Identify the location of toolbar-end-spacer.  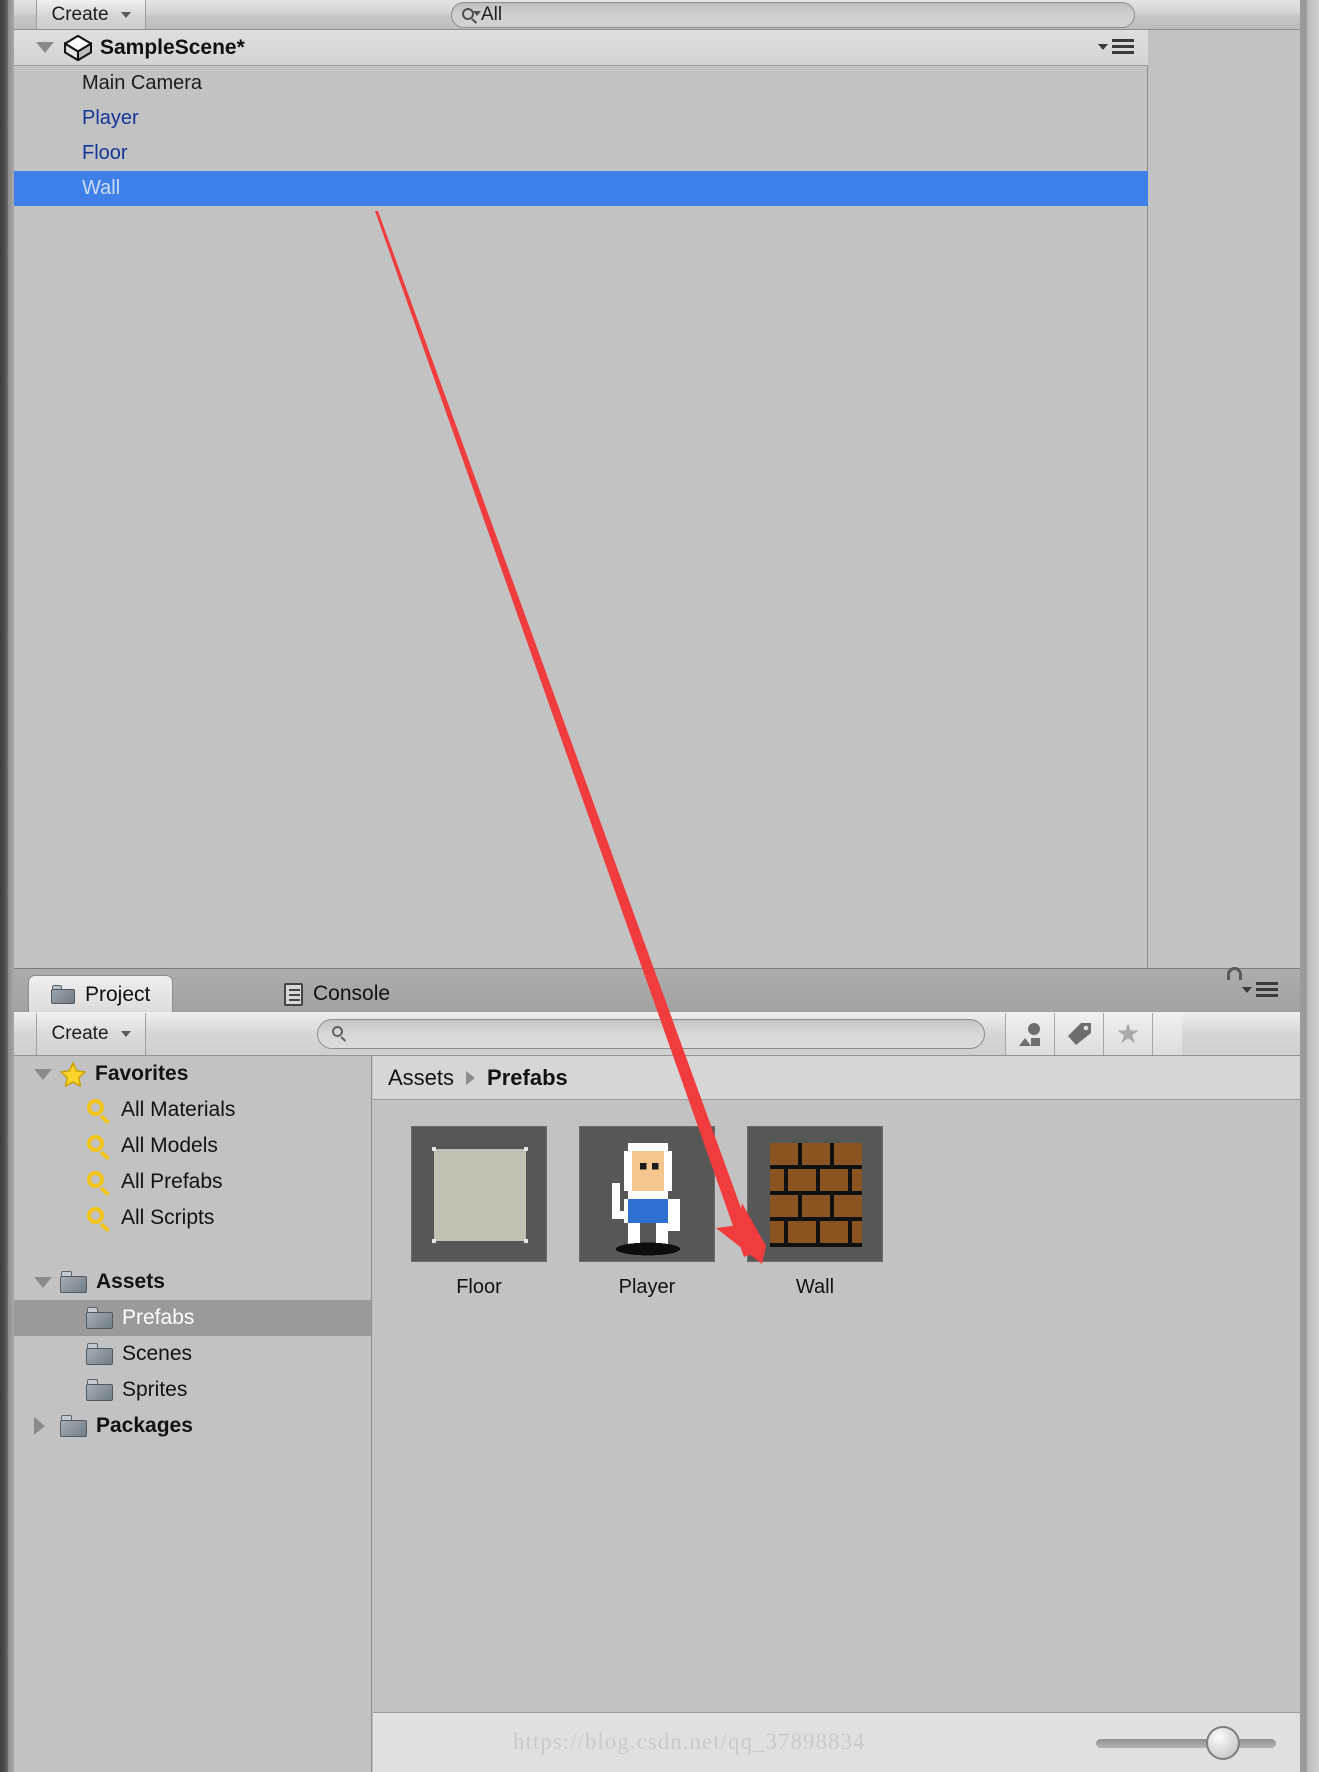
(1167, 1034).